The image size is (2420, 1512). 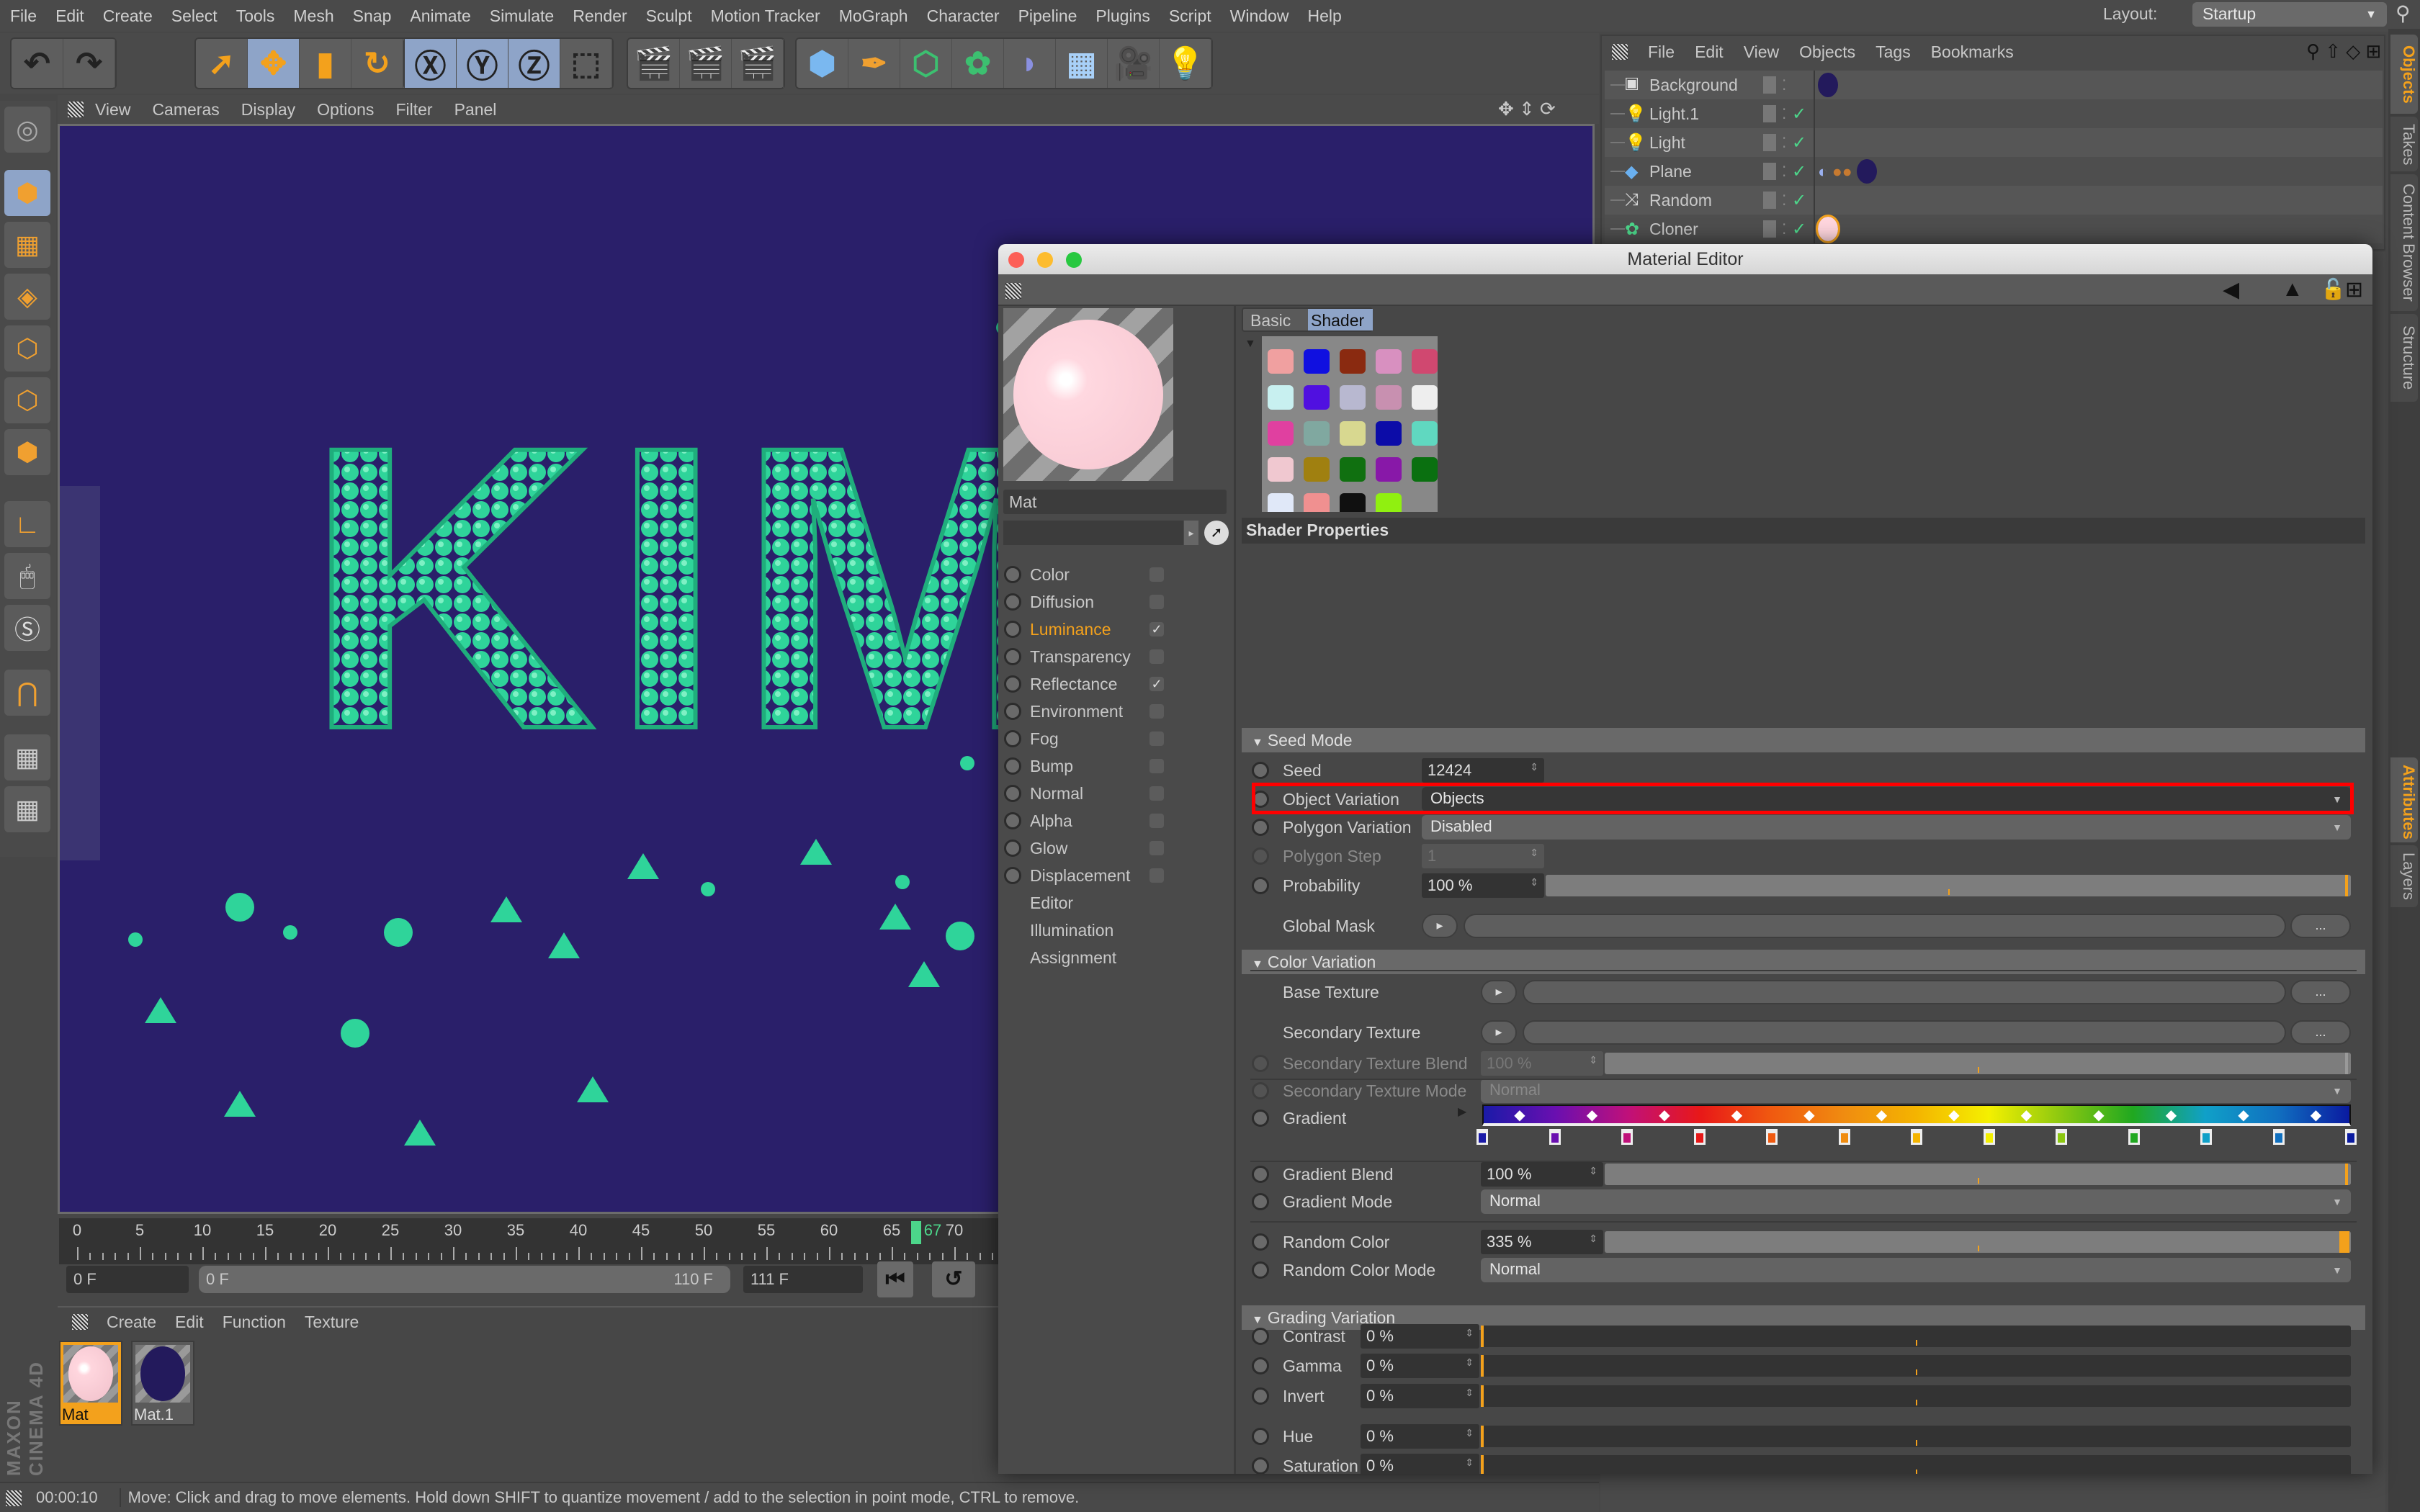 I want to click on channel-reflectance: Reflectance ✓, so click(x=1084, y=684).